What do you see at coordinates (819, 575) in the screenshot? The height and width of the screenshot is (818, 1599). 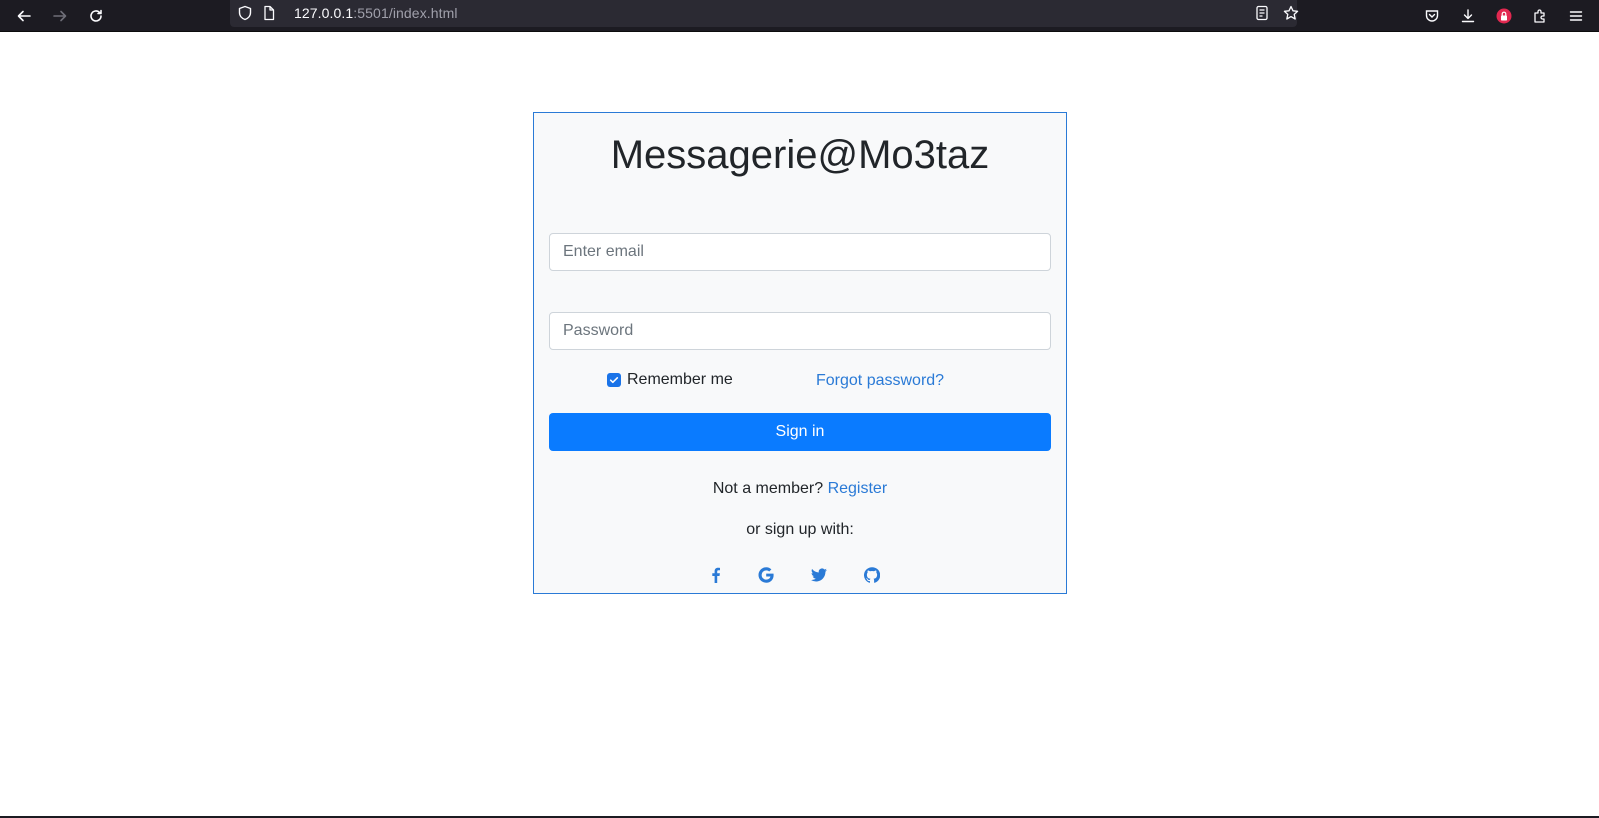 I see `twitter-icon` at bounding box center [819, 575].